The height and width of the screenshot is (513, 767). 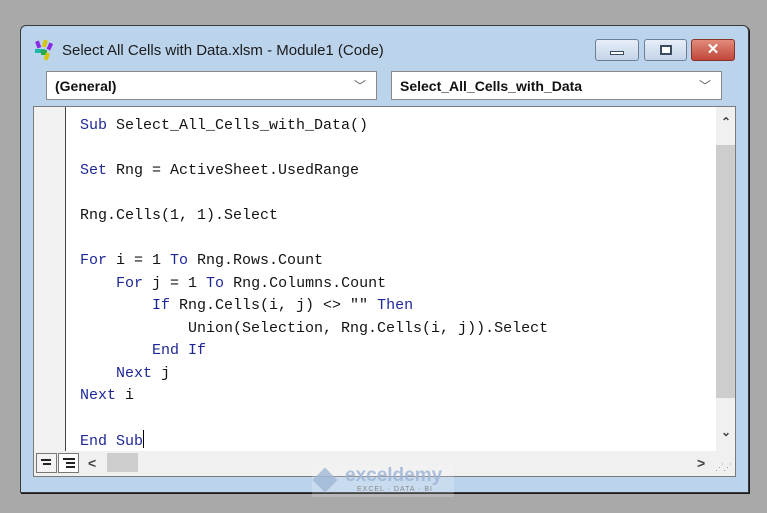 I want to click on code-keyword: End Sub, so click(x=112, y=441).